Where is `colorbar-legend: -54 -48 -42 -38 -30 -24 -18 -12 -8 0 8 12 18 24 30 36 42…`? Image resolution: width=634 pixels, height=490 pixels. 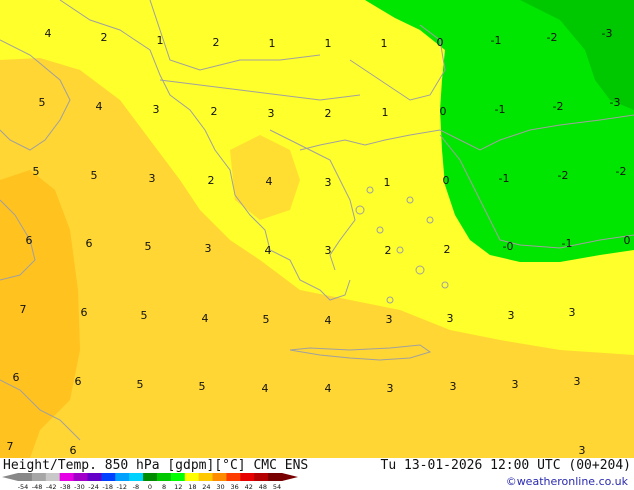 colorbar-legend: -54 -48 -42 -38 -30 -24 -18 -12 -8 0 8 12 18 24 30 36 42… is located at coordinates (150, 481).